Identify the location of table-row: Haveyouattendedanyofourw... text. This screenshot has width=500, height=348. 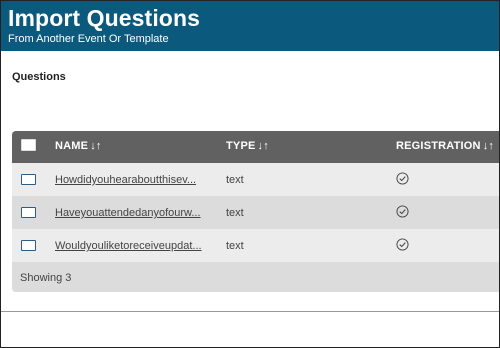
(255, 212).